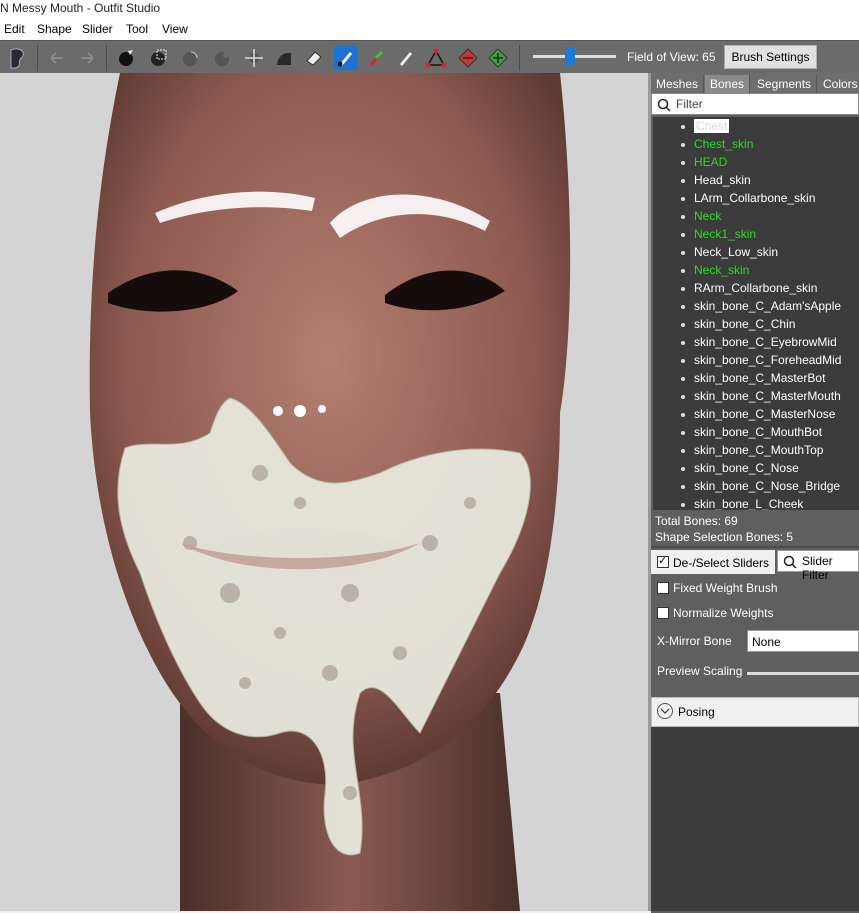  What do you see at coordinates (254, 58) in the screenshot?
I see `move-icon` at bounding box center [254, 58].